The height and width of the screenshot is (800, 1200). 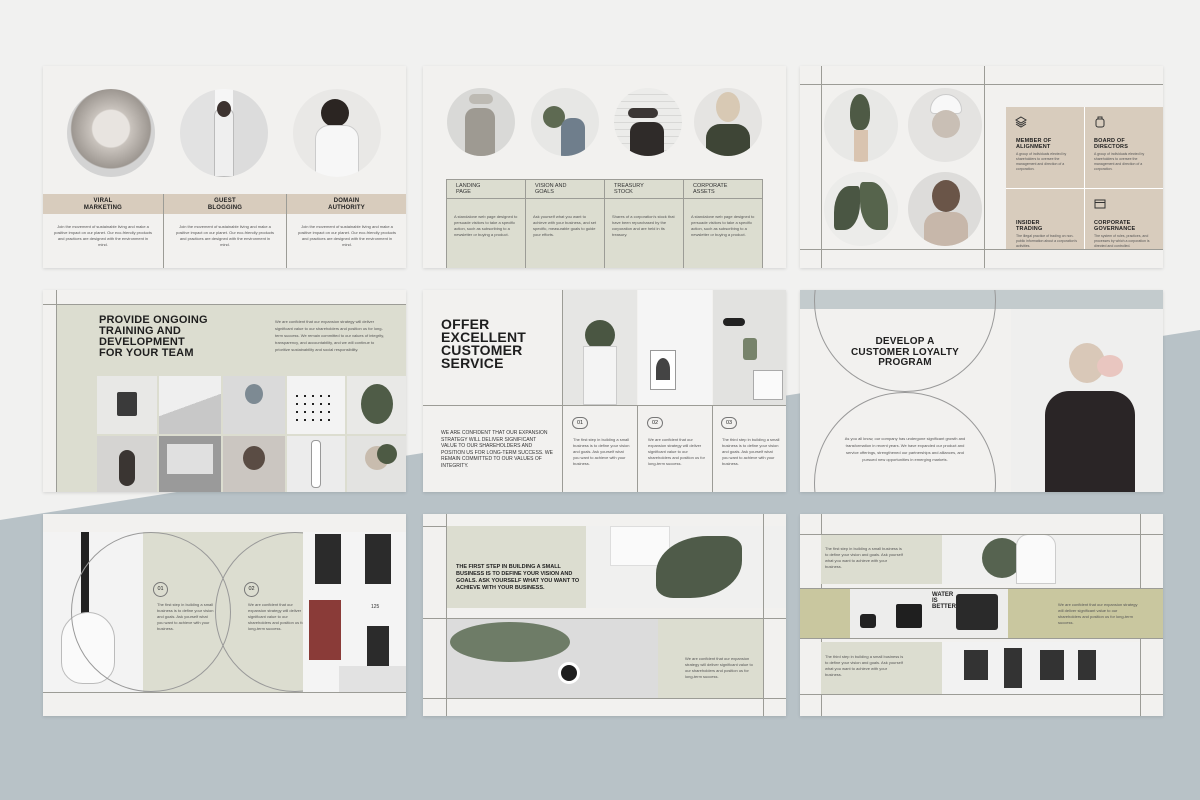 I want to click on storefront-photo, so click(x=1041, y=668).